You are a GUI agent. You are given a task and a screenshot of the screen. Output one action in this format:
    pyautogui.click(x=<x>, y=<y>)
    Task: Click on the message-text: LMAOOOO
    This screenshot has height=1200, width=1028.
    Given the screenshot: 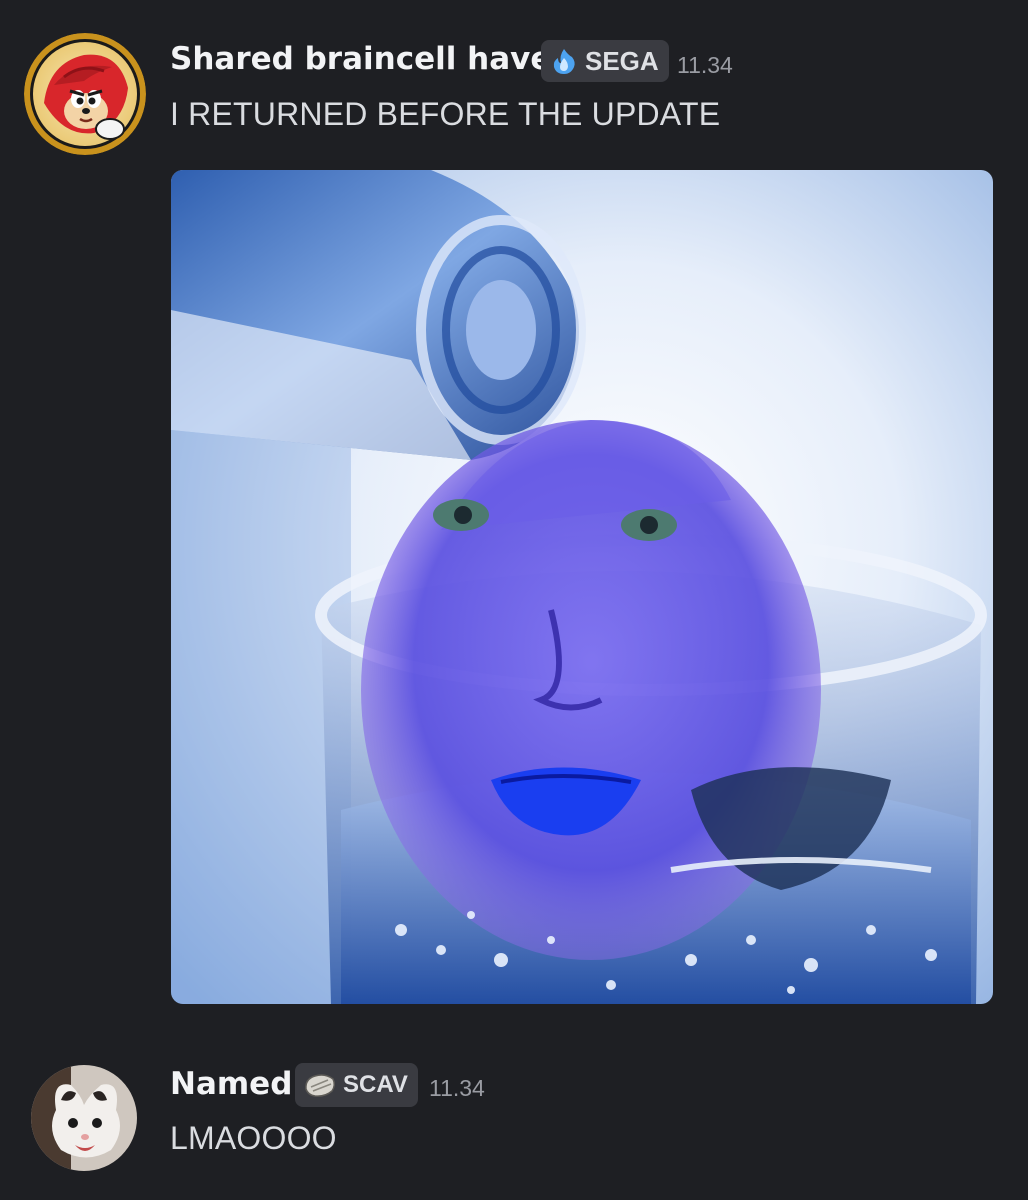 What is the action you would take?
    pyautogui.click(x=253, y=1138)
    